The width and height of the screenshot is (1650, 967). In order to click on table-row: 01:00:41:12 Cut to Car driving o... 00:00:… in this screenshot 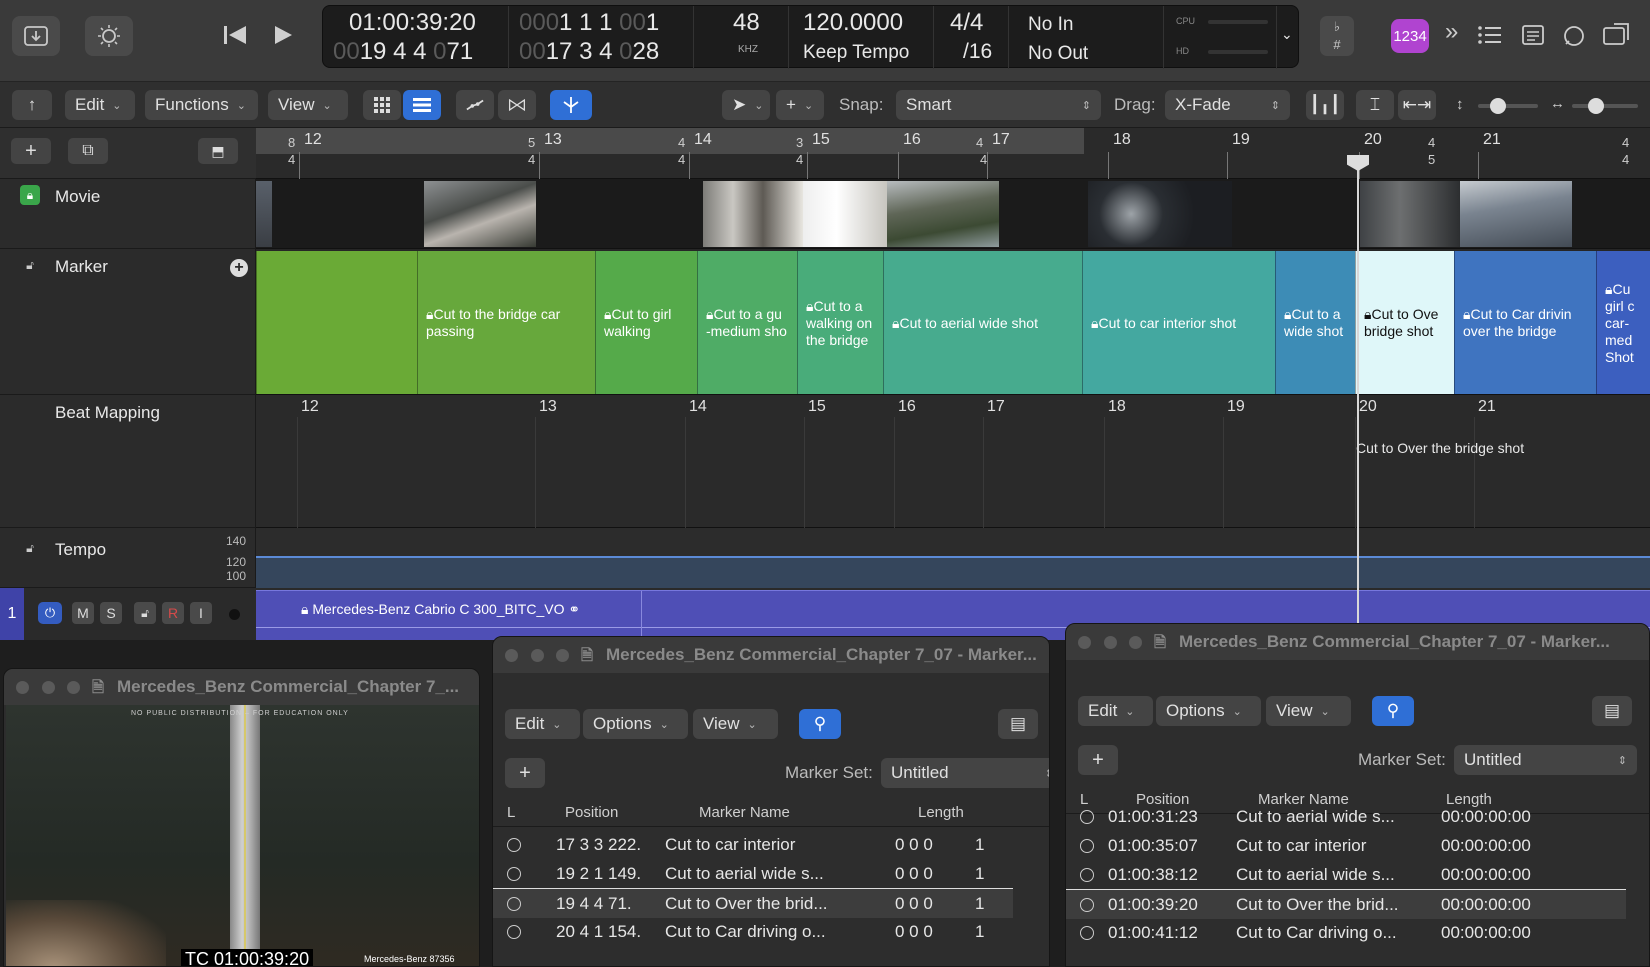, I will do `click(1346, 933)`.